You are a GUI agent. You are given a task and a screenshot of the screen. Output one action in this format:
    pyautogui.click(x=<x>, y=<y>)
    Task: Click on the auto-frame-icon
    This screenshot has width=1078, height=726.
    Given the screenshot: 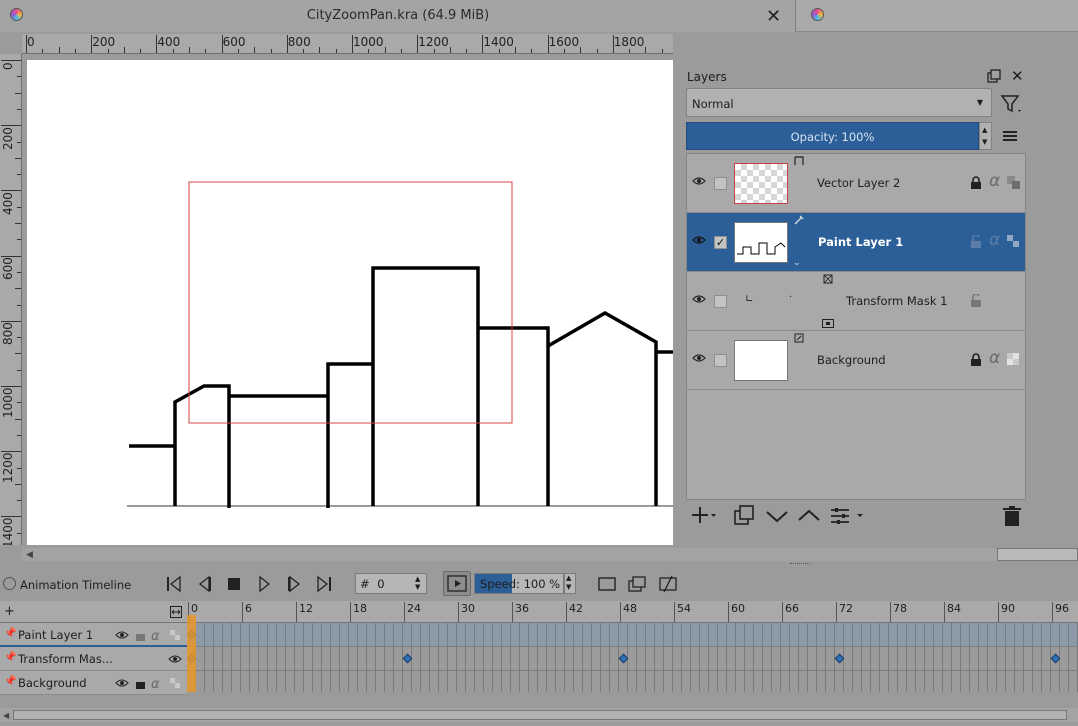 What is the action you would take?
    pyautogui.click(x=668, y=584)
    